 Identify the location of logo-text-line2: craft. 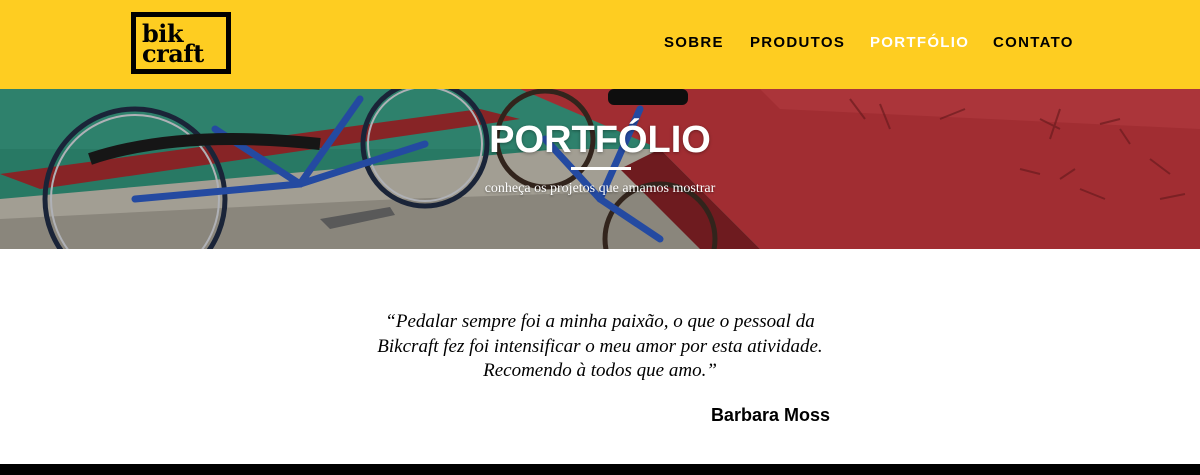
(173, 53).